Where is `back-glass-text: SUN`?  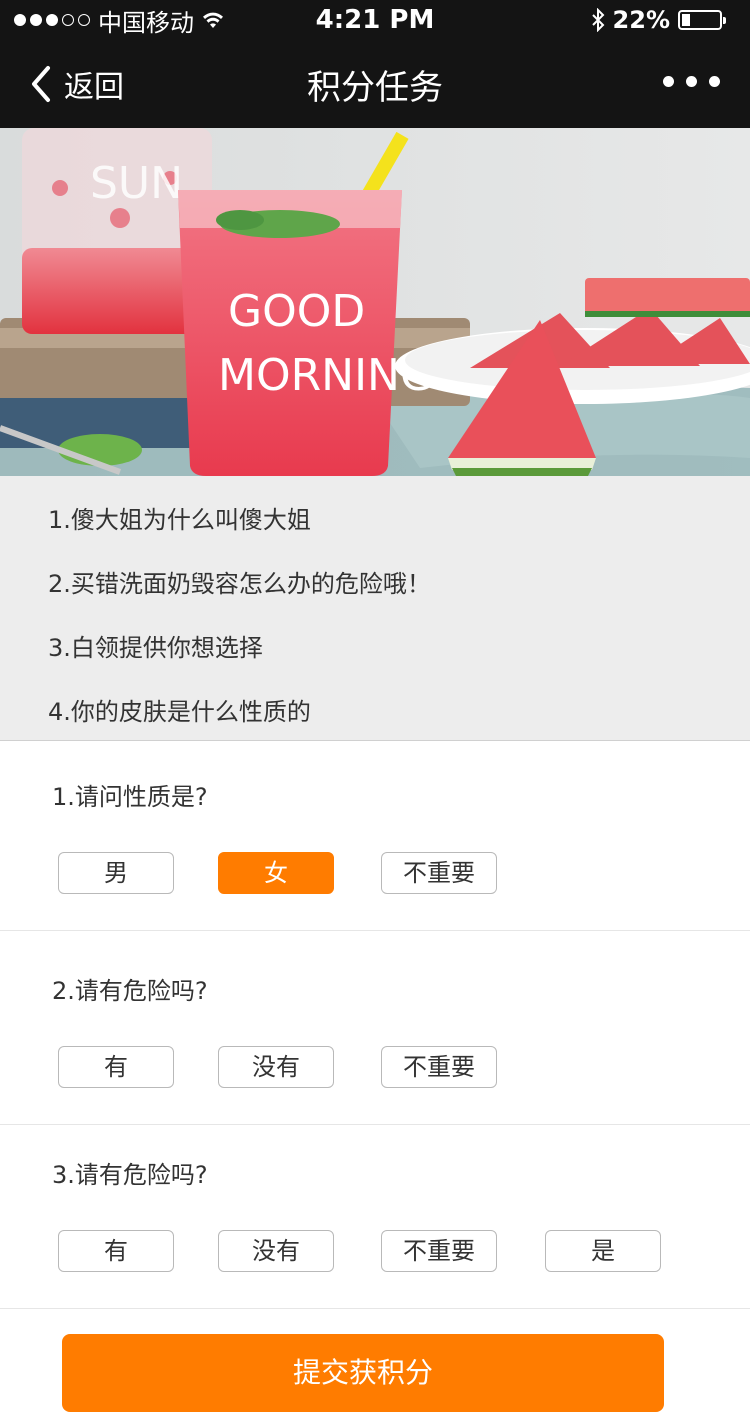 back-glass-text: SUN is located at coordinates (136, 183).